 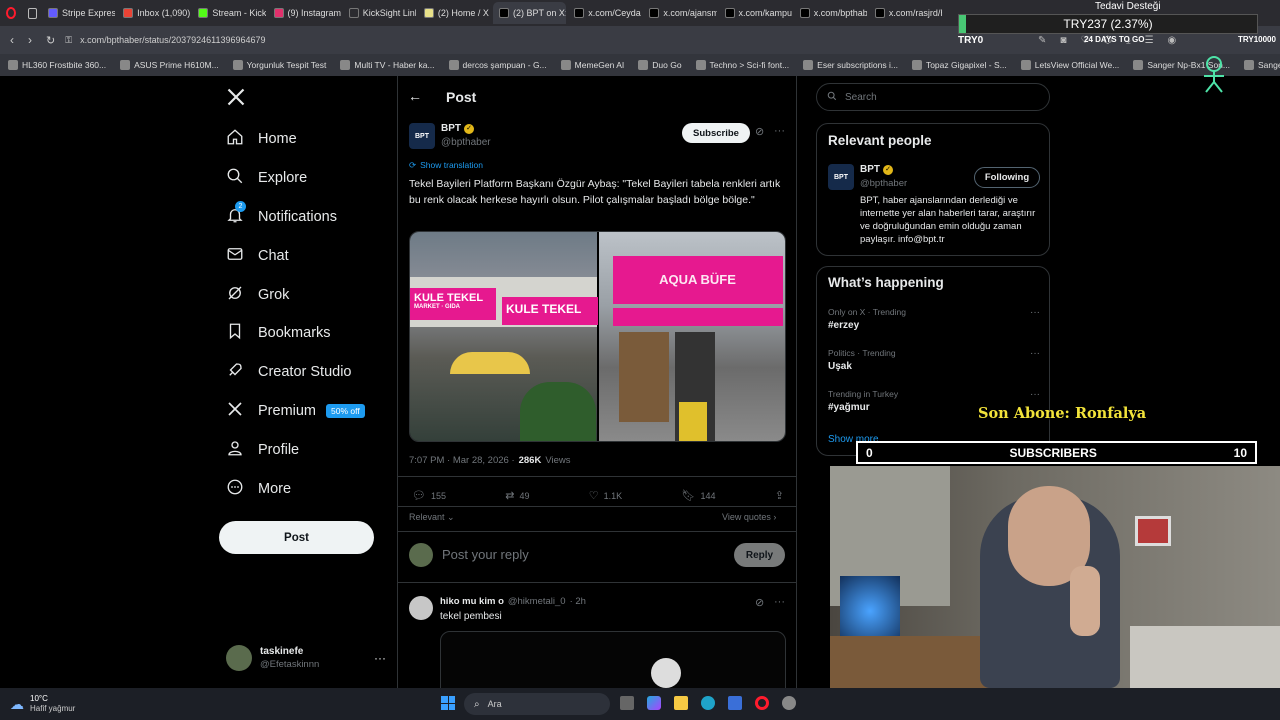 What do you see at coordinates (604, 13) in the screenshot?
I see `browser-tab: x.com/CeydaKur` at bounding box center [604, 13].